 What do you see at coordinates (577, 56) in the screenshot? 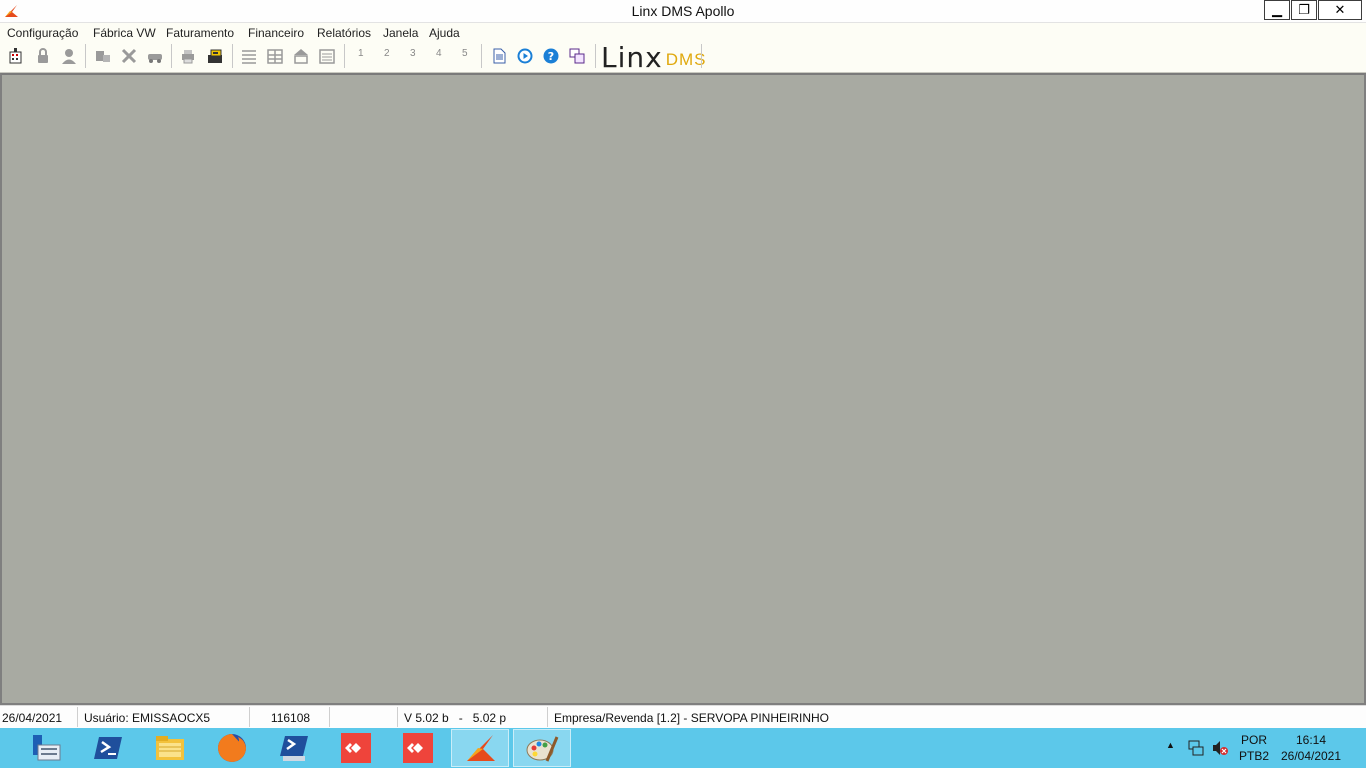
I see `window-switch-icon` at bounding box center [577, 56].